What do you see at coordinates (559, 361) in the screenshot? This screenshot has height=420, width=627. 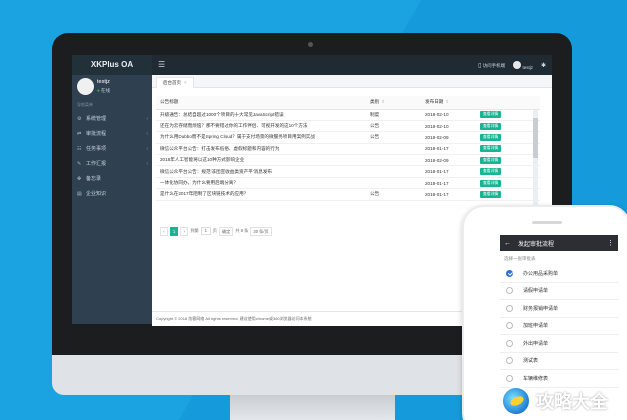 I see `option-test: 测试表` at bounding box center [559, 361].